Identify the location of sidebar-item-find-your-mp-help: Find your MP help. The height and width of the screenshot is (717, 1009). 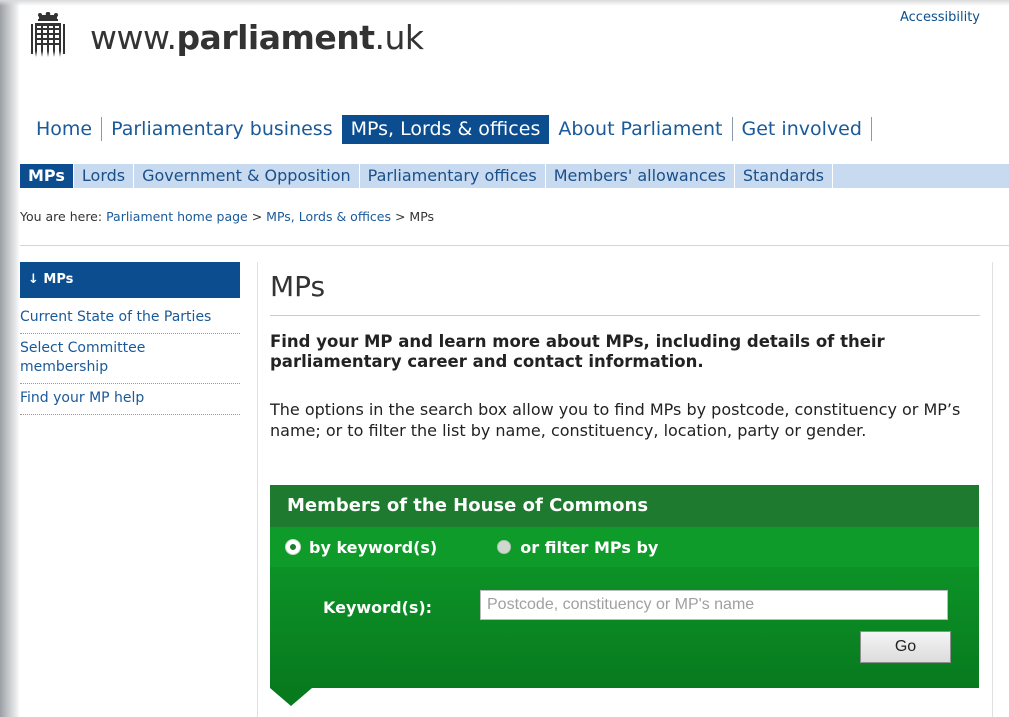
(130, 399).